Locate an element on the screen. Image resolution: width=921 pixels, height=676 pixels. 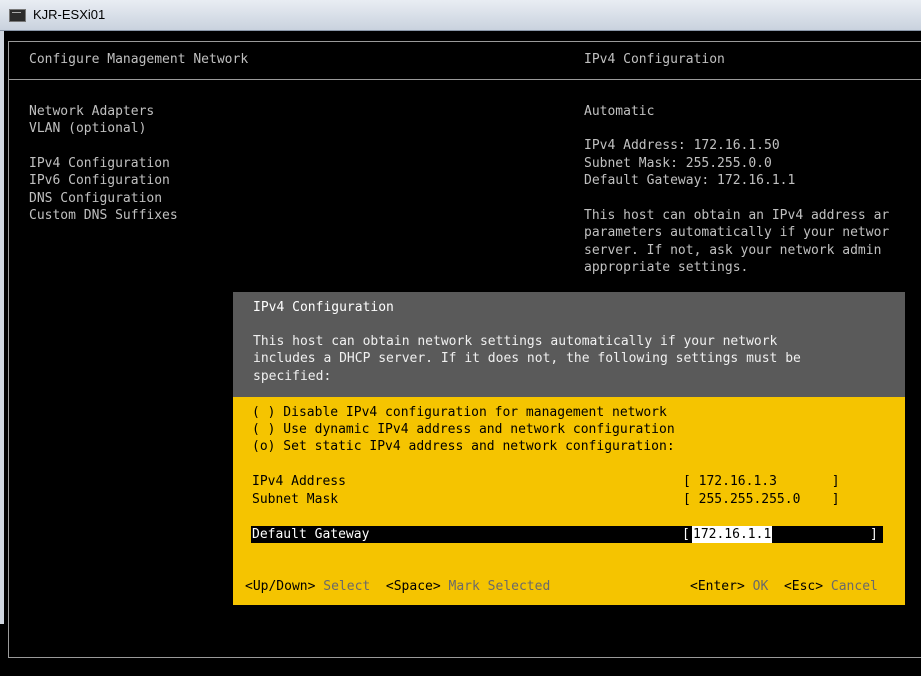
console-header-left: Configure Management Network is located at coordinates (139, 59).